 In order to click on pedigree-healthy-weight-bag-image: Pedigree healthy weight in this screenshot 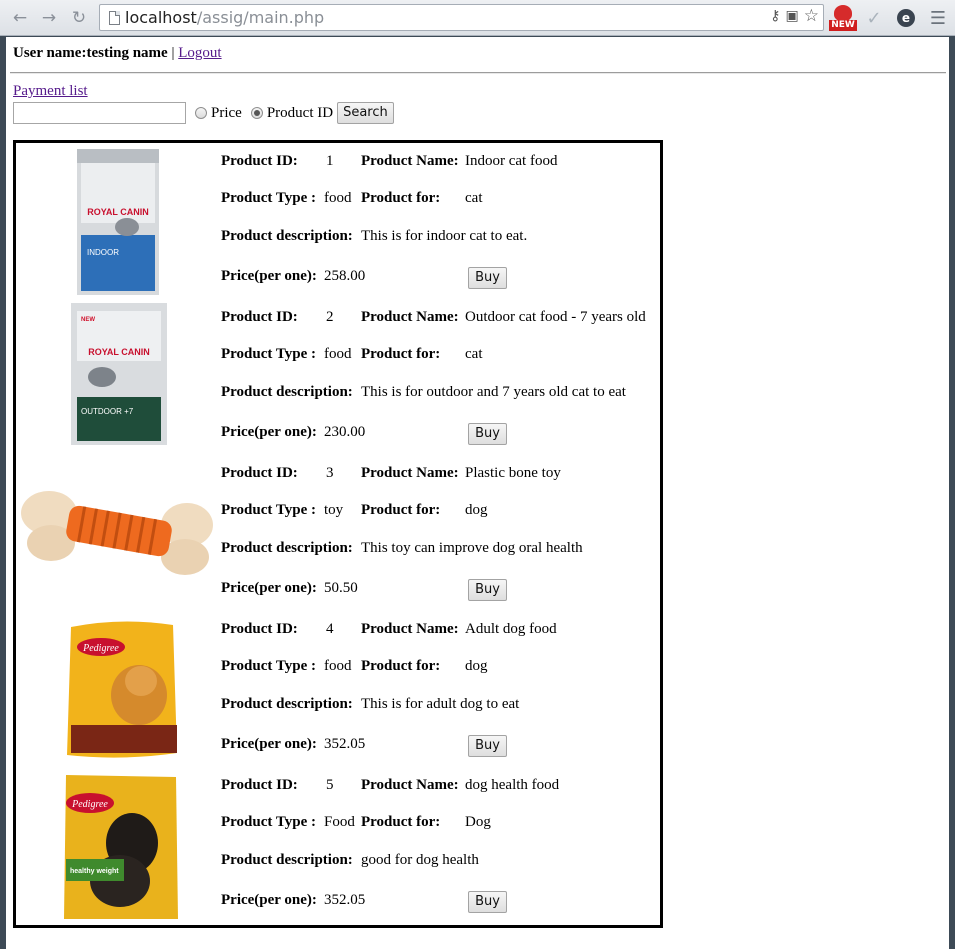, I will do `click(121, 847)`.